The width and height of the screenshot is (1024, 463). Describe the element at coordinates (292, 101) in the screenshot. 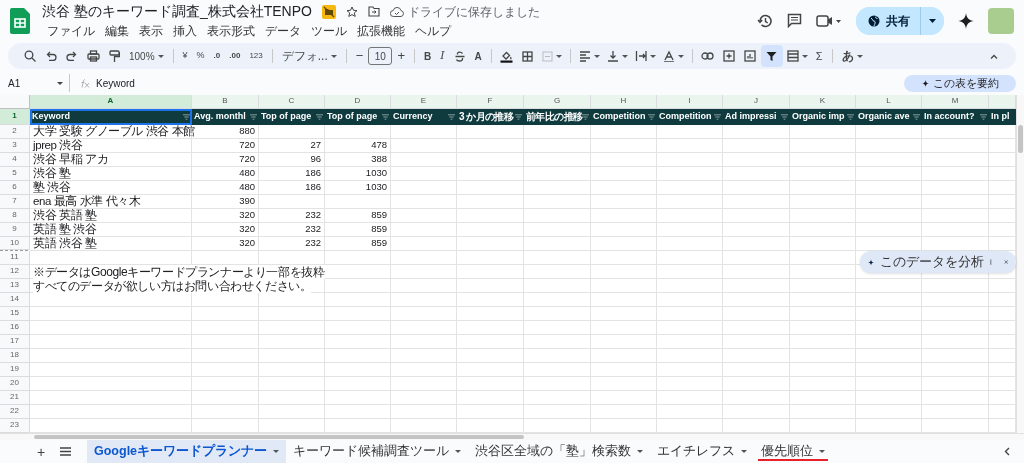

I see `column-header: C` at that location.